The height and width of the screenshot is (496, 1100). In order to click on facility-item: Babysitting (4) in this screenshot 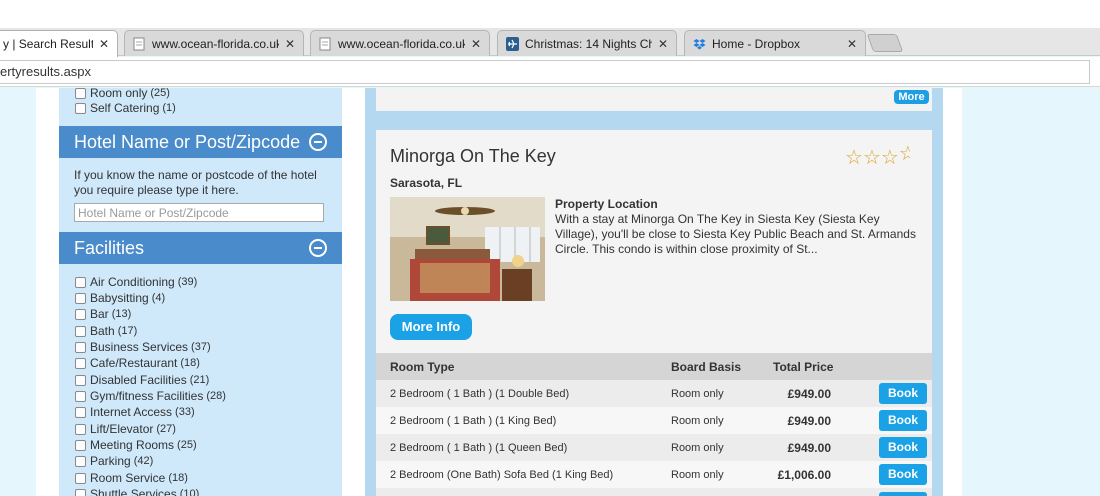, I will do `click(120, 298)`.